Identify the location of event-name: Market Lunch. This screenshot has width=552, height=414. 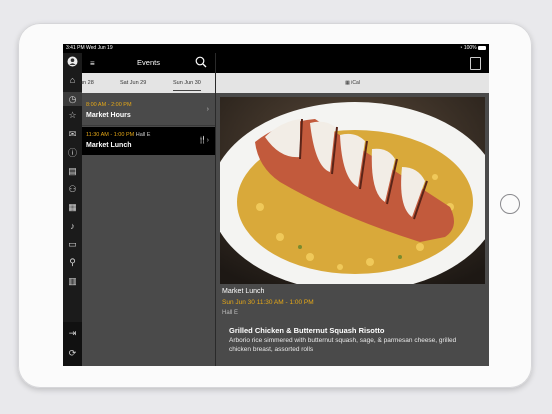
(109, 145).